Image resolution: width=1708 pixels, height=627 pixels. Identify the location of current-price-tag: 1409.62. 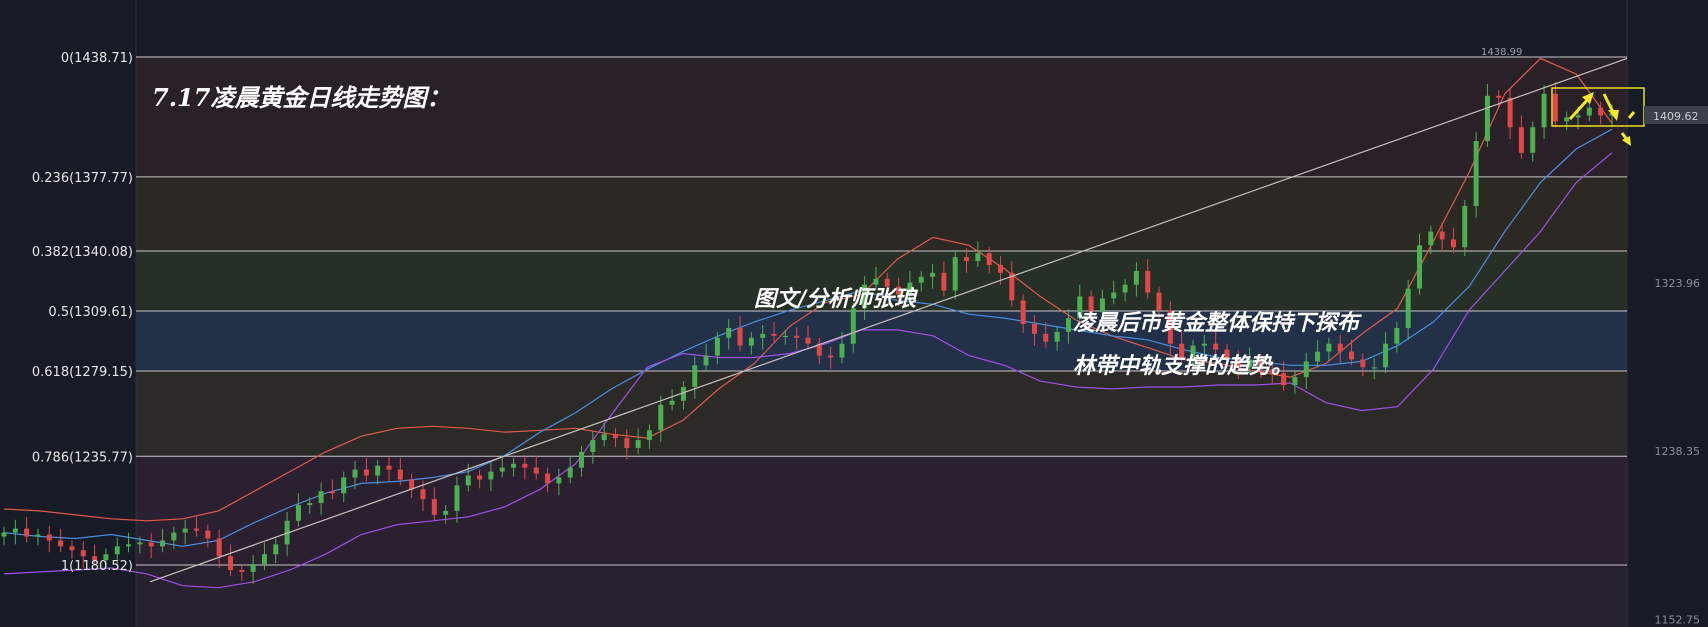
(1676, 115).